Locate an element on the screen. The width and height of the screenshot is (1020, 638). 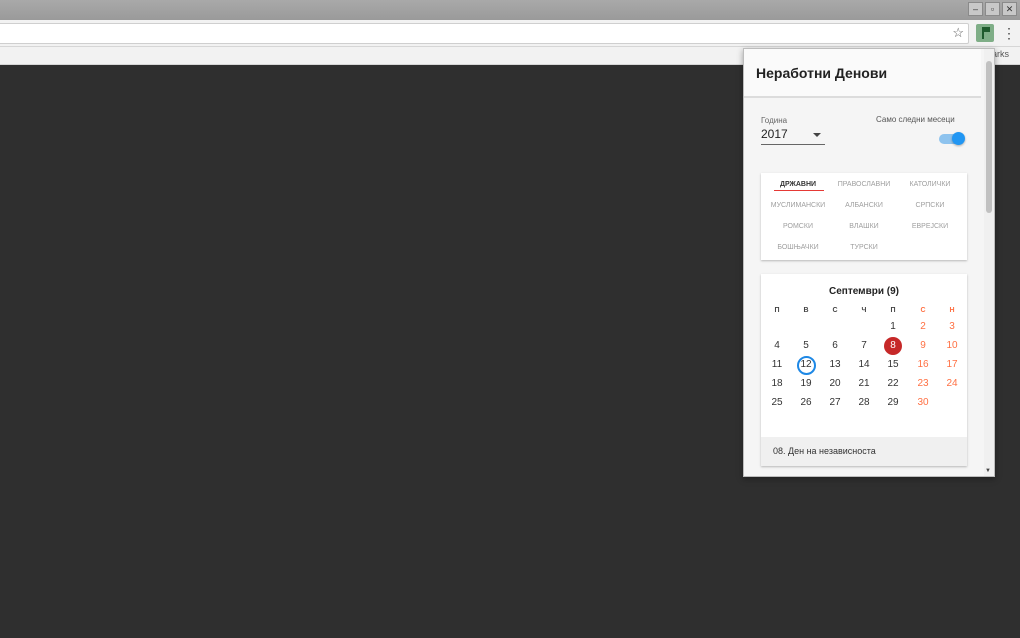
popup-header: Неработни Денови is located at coordinates (862, 73).